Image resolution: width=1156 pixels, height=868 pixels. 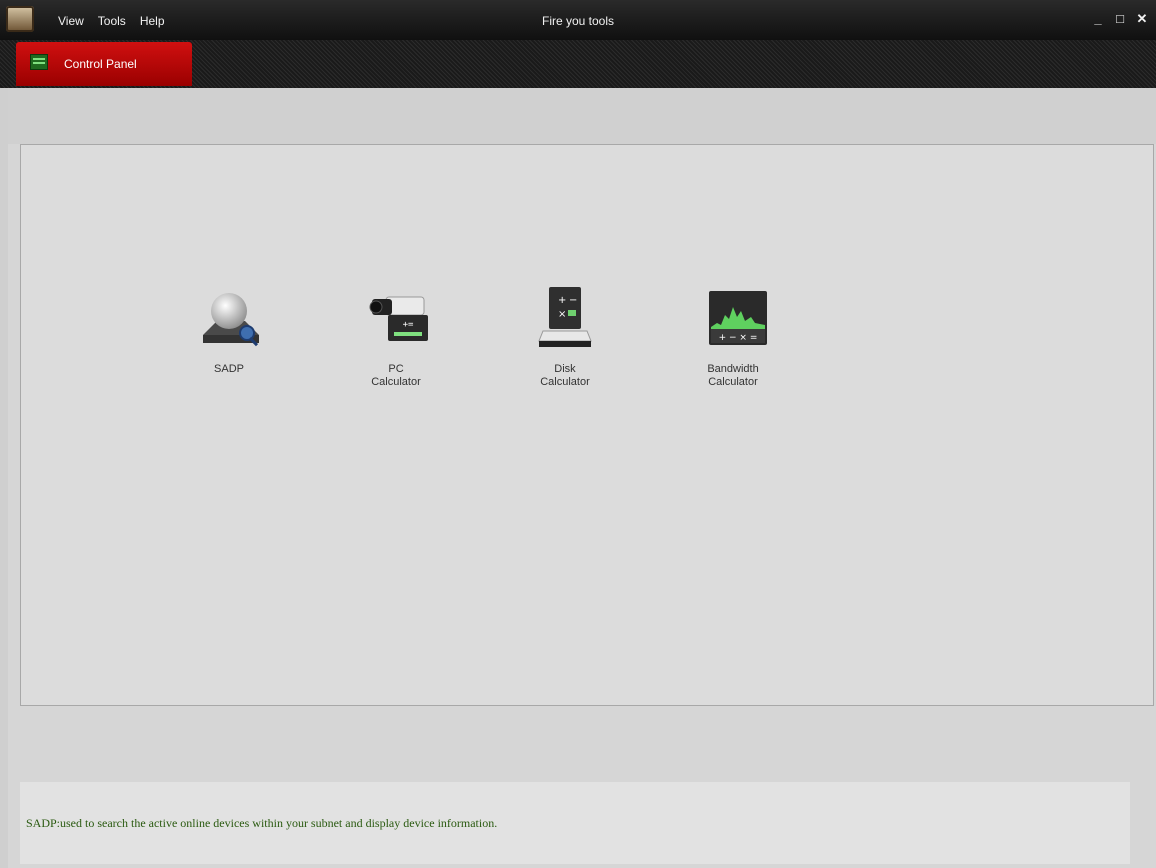 I want to click on title-bar: View Tools Help Fire you tools _ □ ✕, so click(x=578, y=20).